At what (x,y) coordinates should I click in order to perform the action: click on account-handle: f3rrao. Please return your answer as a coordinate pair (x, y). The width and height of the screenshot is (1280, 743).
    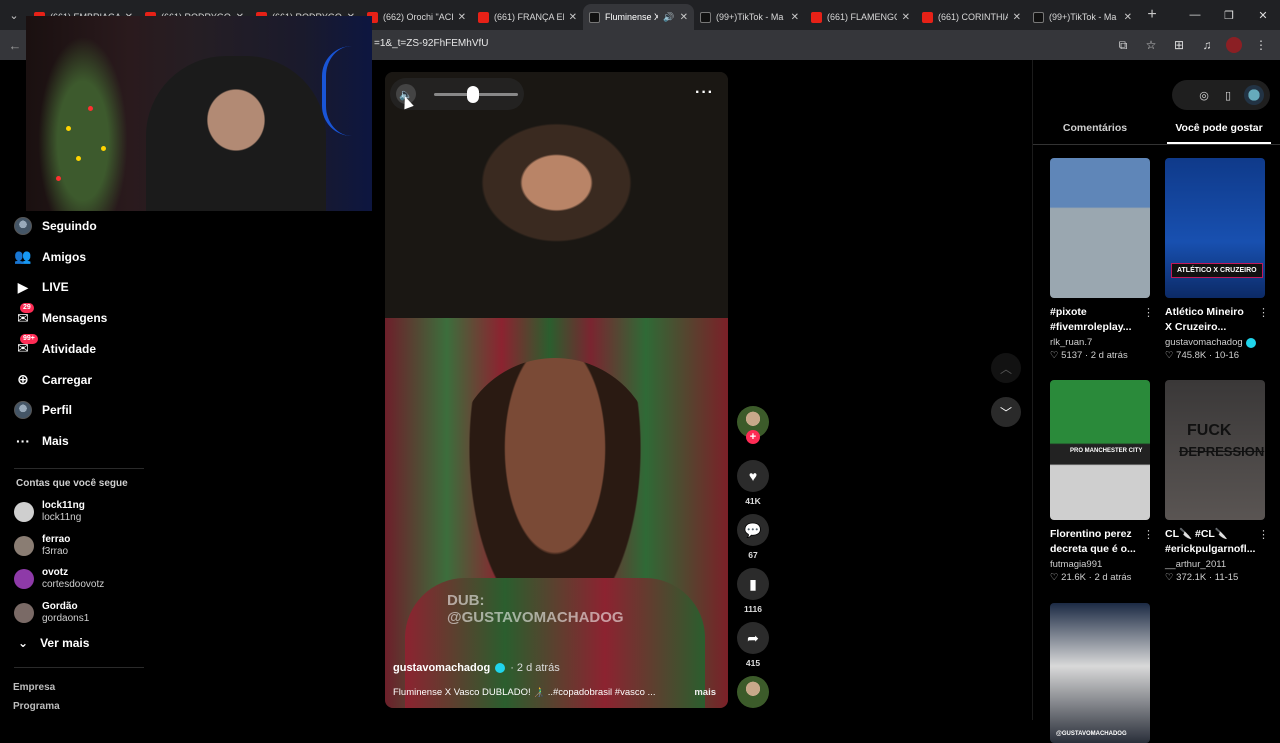
    Looking at the image, I should click on (55, 551).